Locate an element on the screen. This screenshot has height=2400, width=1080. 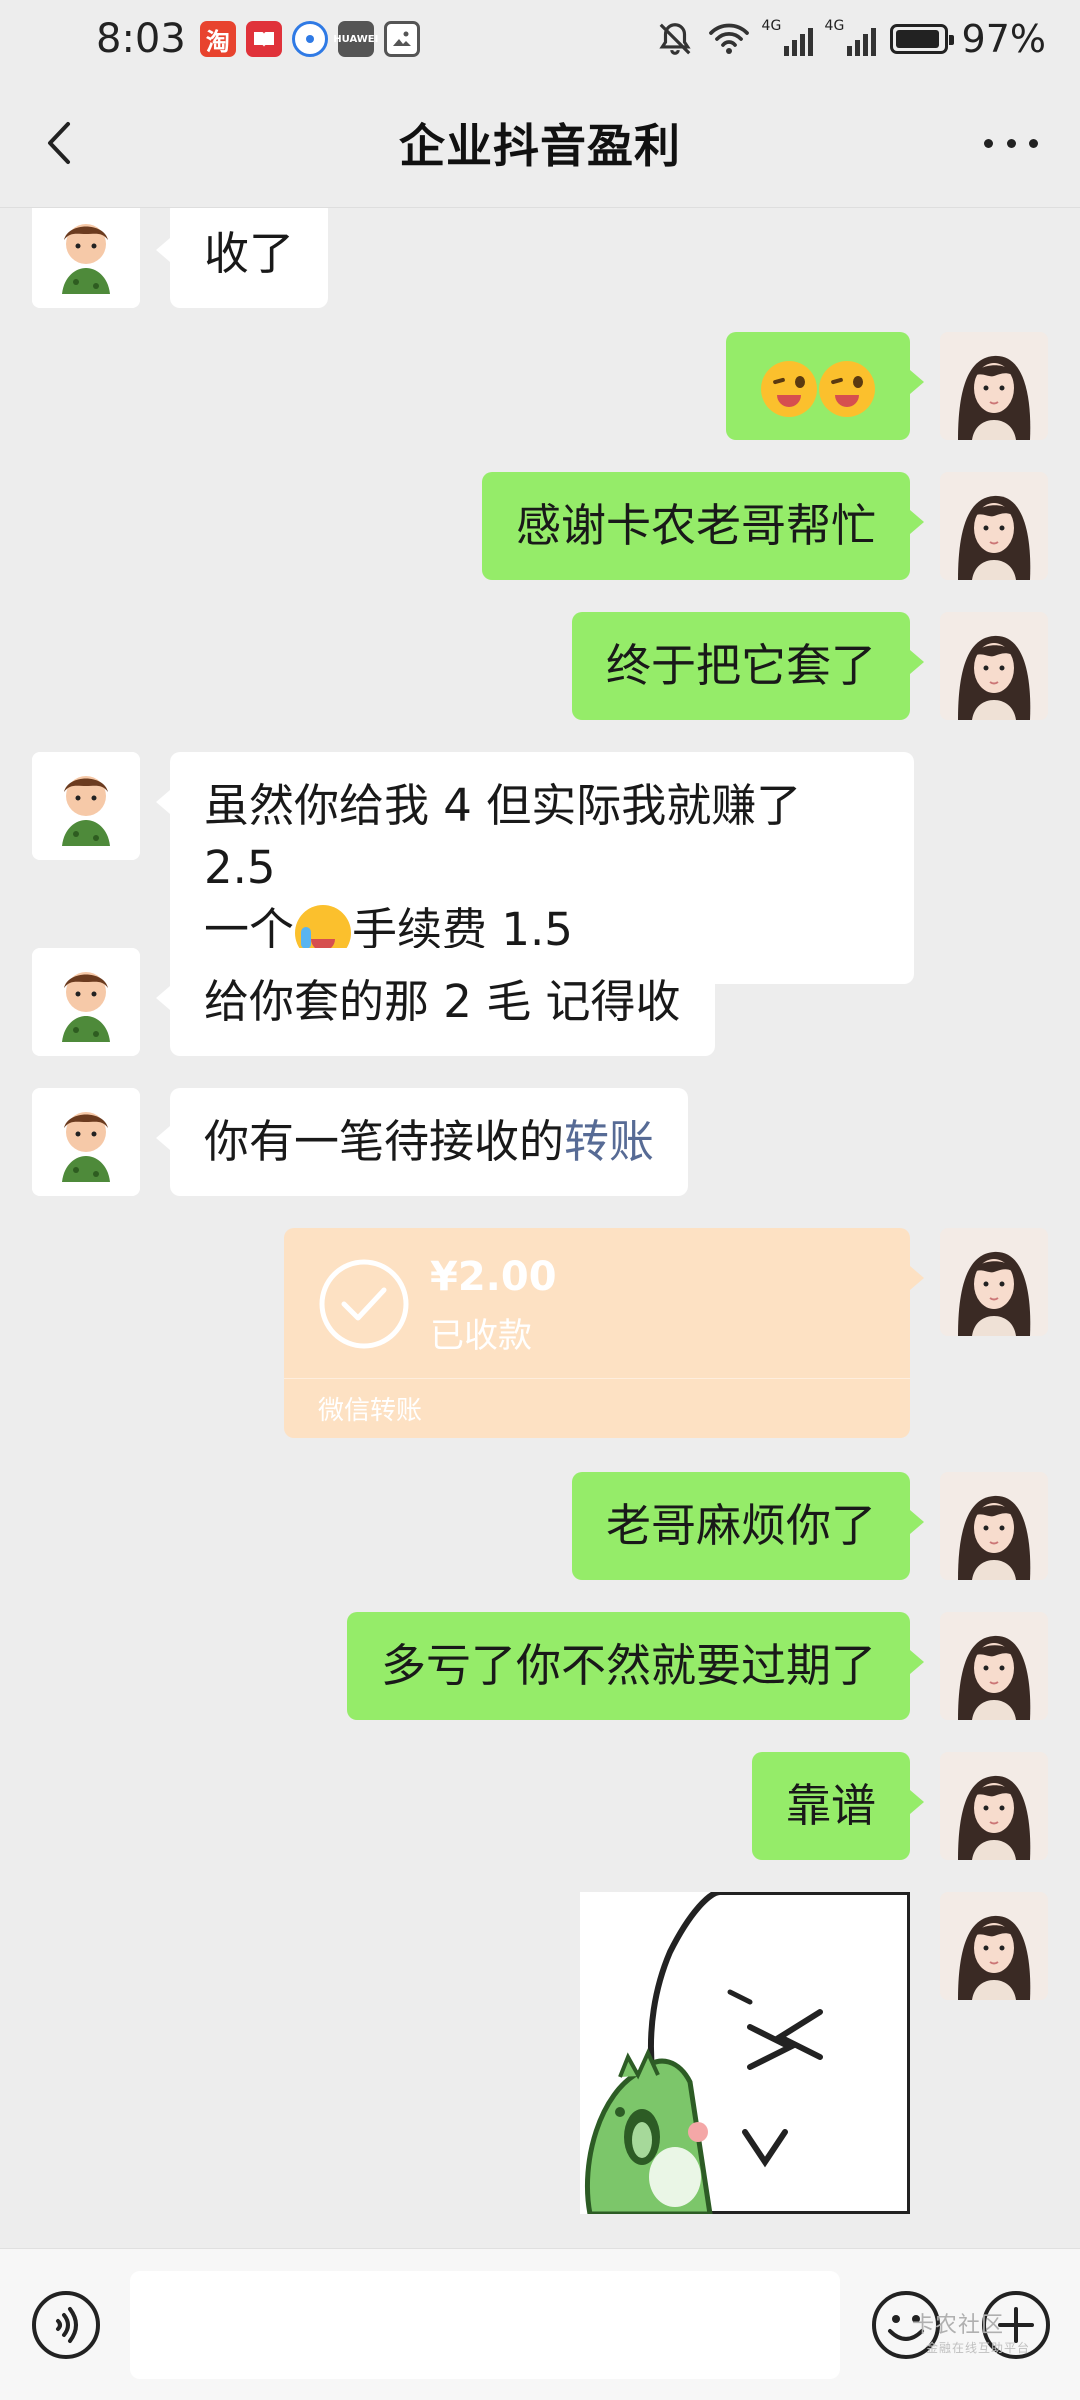
browser-icon is located at coordinates (309, 39).